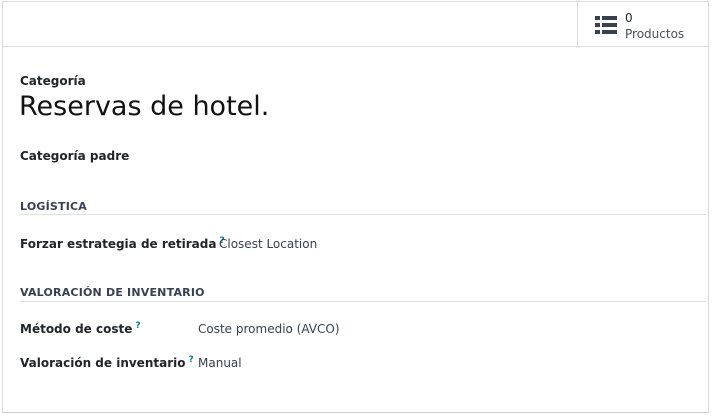 This screenshot has height=416, width=712. What do you see at coordinates (144, 106) in the screenshot?
I see `record-name: Reservas de hotel.` at bounding box center [144, 106].